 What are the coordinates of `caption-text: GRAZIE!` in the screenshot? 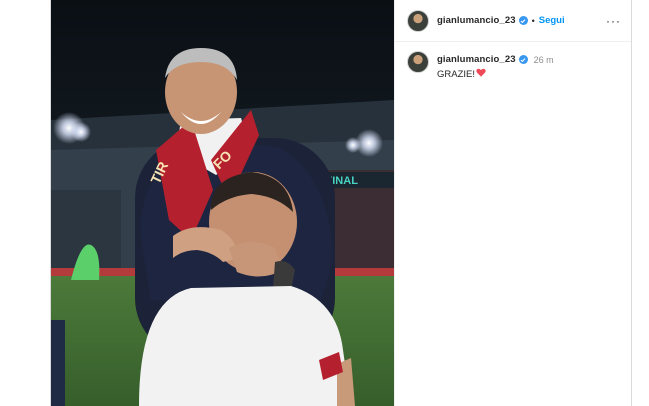 It's located at (456, 74).